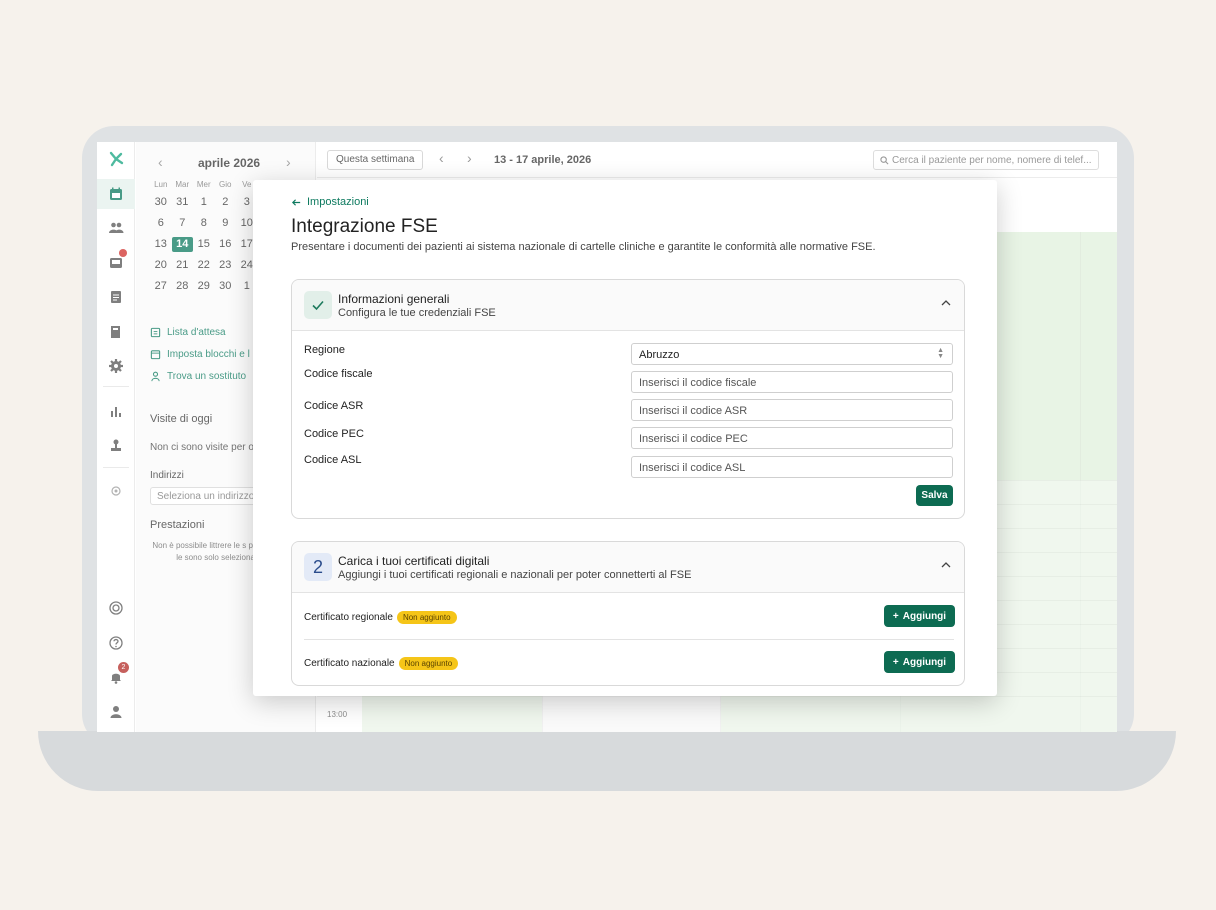  I want to click on field-row-pec: Codice PEC Inserisci il codice PEC, so click(628, 438).